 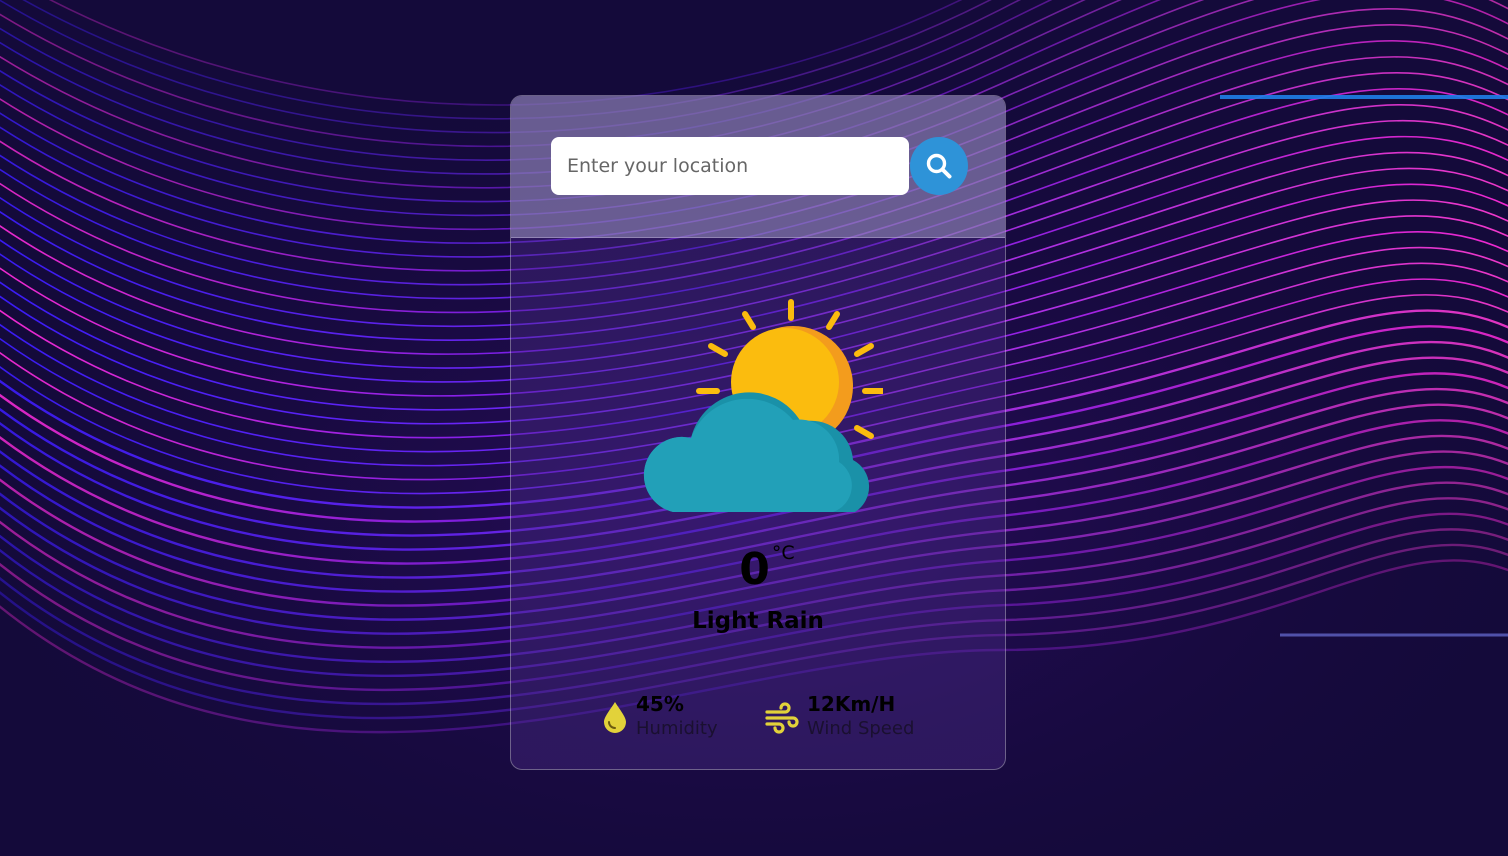 I want to click on location-search-input, so click(x=730, y=166).